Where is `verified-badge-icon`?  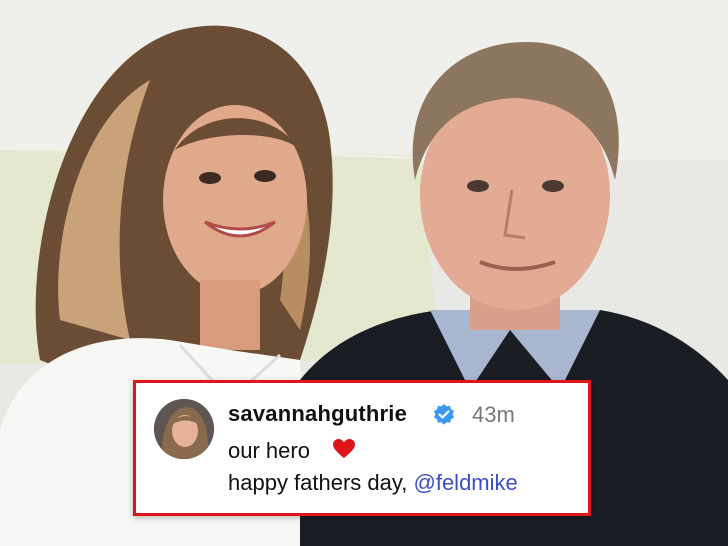
verified-badge-icon is located at coordinates (444, 414).